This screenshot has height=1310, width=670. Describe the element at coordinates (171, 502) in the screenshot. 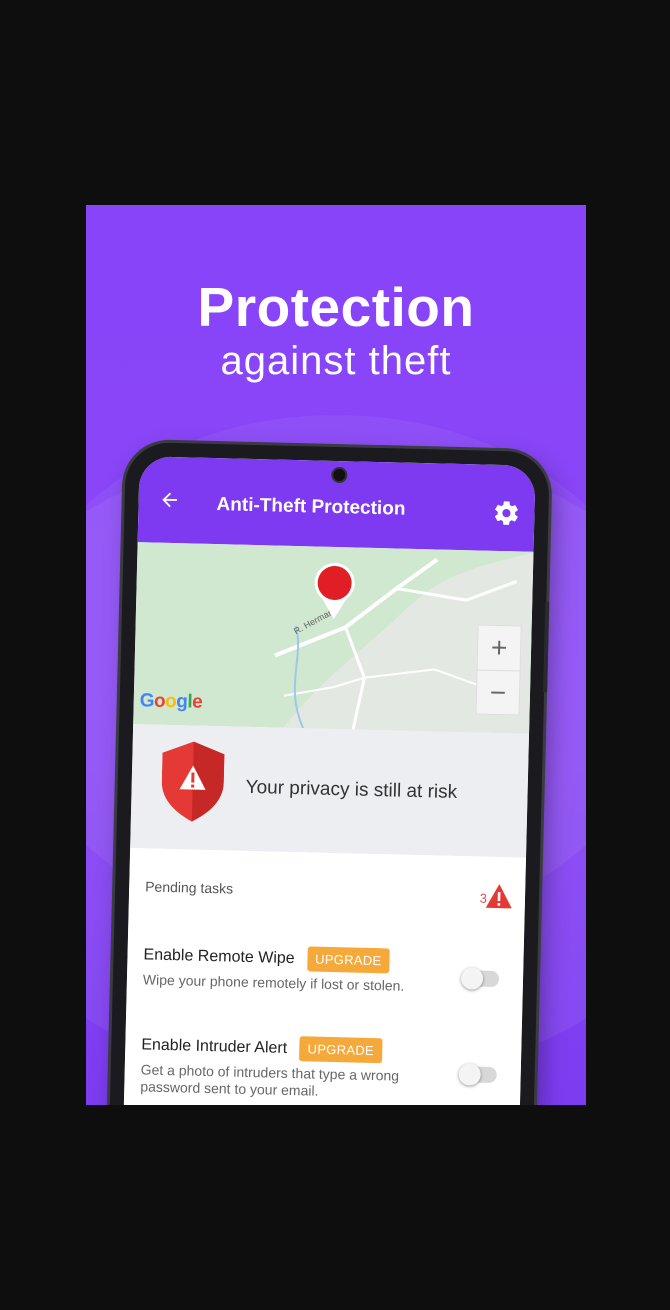

I see `arrow-left-icon` at that location.